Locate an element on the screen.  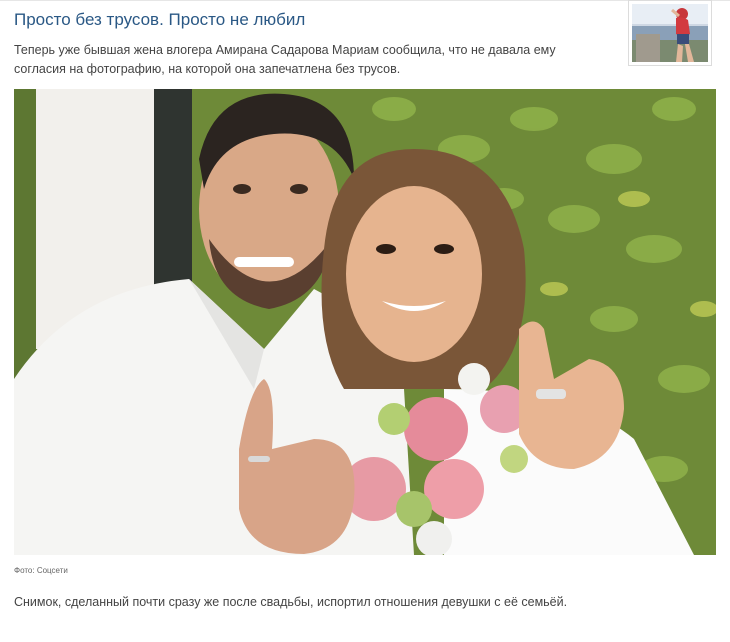
photo-credit: Фото: Соцсети is located at coordinates (41, 570).